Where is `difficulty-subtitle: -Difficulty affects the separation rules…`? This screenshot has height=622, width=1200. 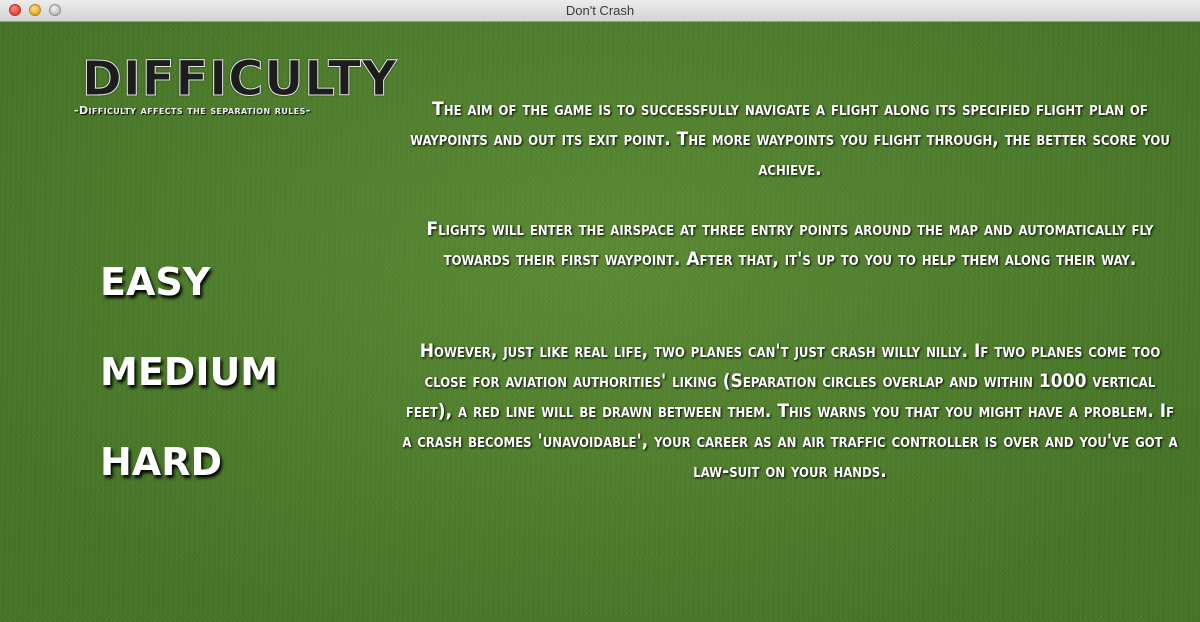
difficulty-subtitle: -Difficulty affects the separation rules… is located at coordinates (192, 110).